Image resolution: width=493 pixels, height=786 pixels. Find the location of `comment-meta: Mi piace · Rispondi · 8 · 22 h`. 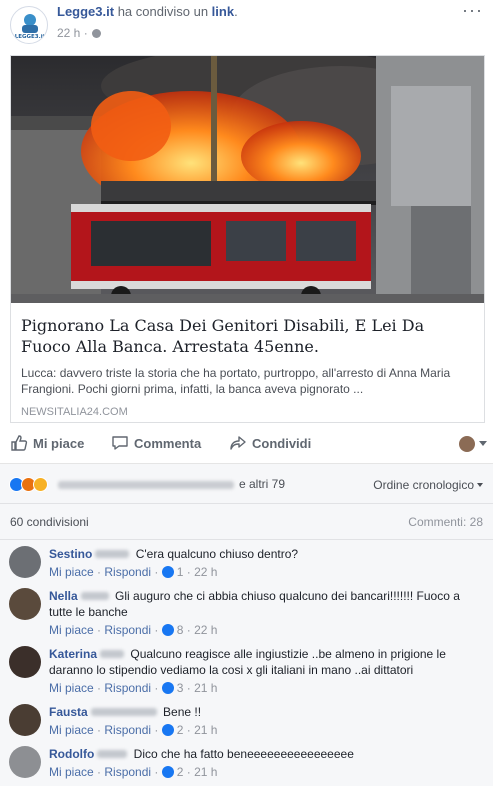

comment-meta: Mi piace · Rispondi · 8 · 22 h is located at coordinates (133, 630).